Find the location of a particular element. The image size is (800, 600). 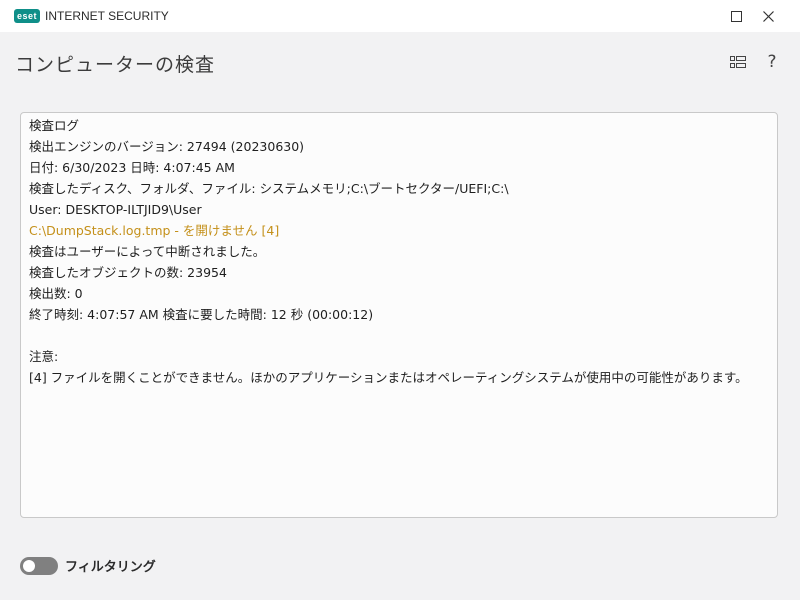

log-line: 検査ログ is located at coordinates (54, 125).